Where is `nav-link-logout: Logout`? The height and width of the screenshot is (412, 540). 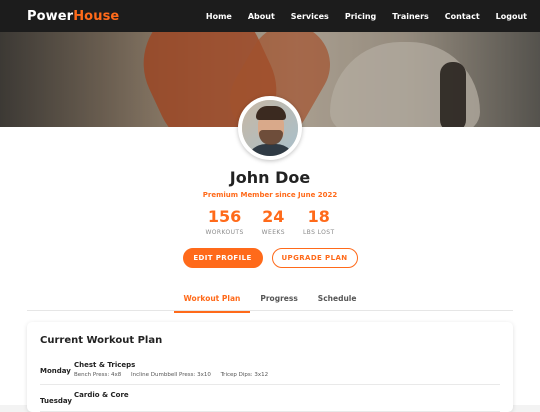 nav-link-logout: Logout is located at coordinates (511, 16).